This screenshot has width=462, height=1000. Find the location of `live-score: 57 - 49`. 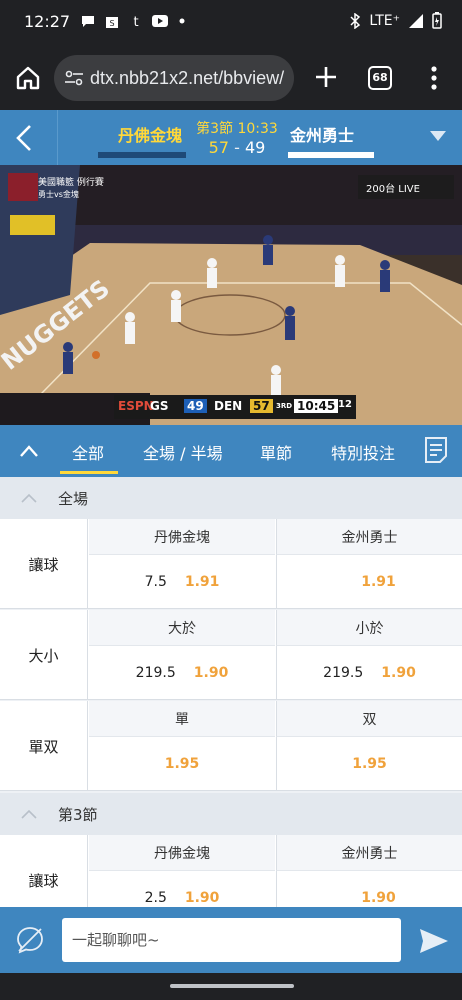

live-score: 57 - 49 is located at coordinates (237, 147).